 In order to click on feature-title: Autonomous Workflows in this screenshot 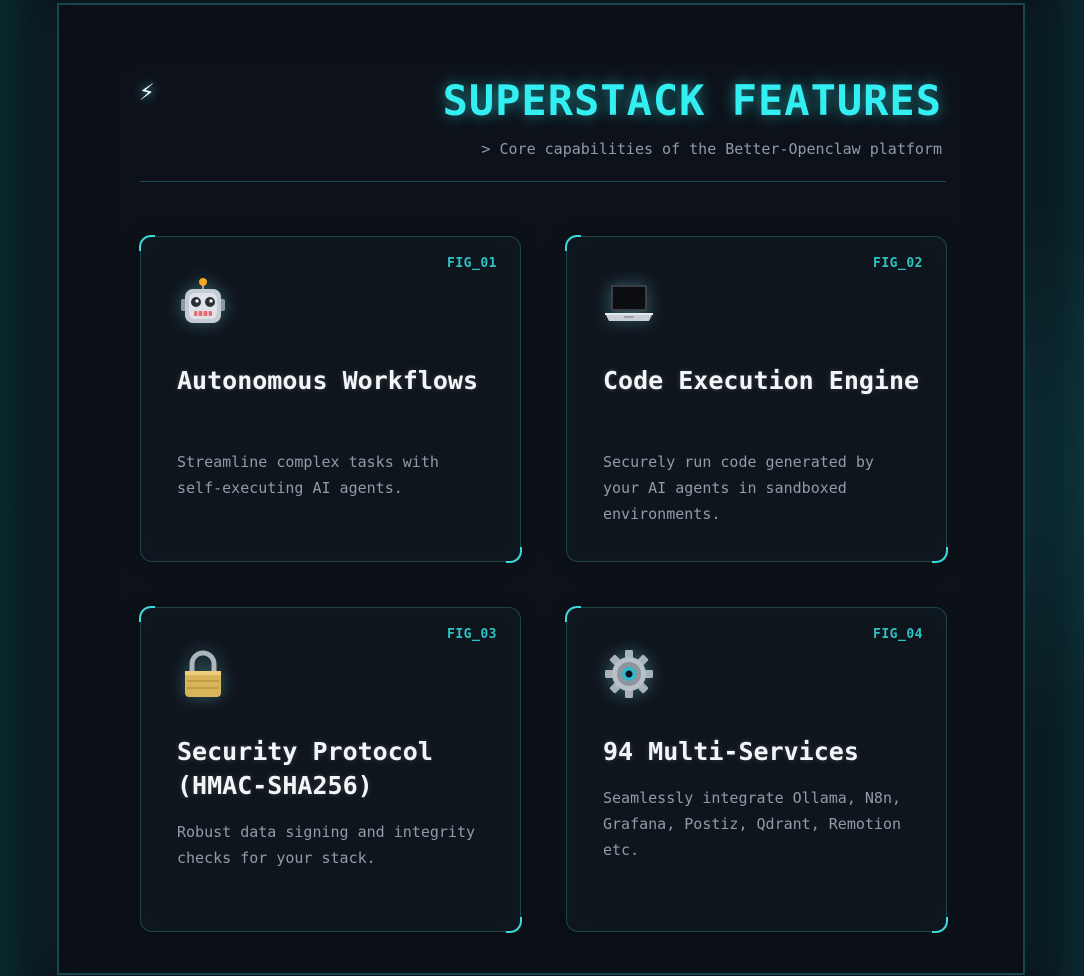, I will do `click(328, 380)`.